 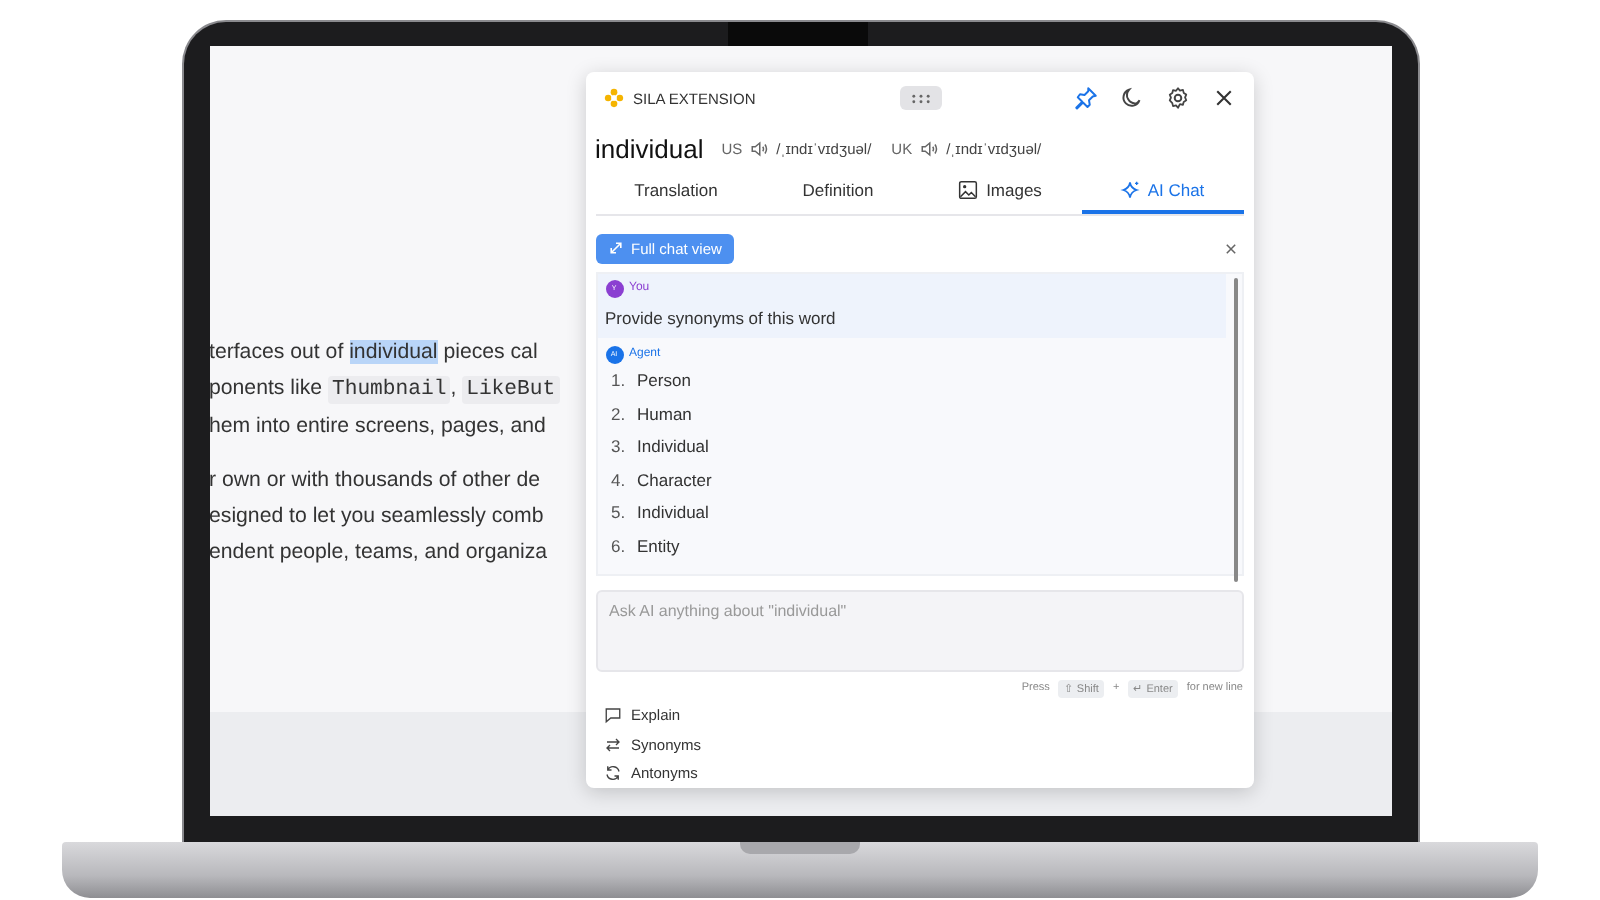 What do you see at coordinates (919, 630) in the screenshot?
I see `chat-input: Ask AI anything about "individual"` at bounding box center [919, 630].